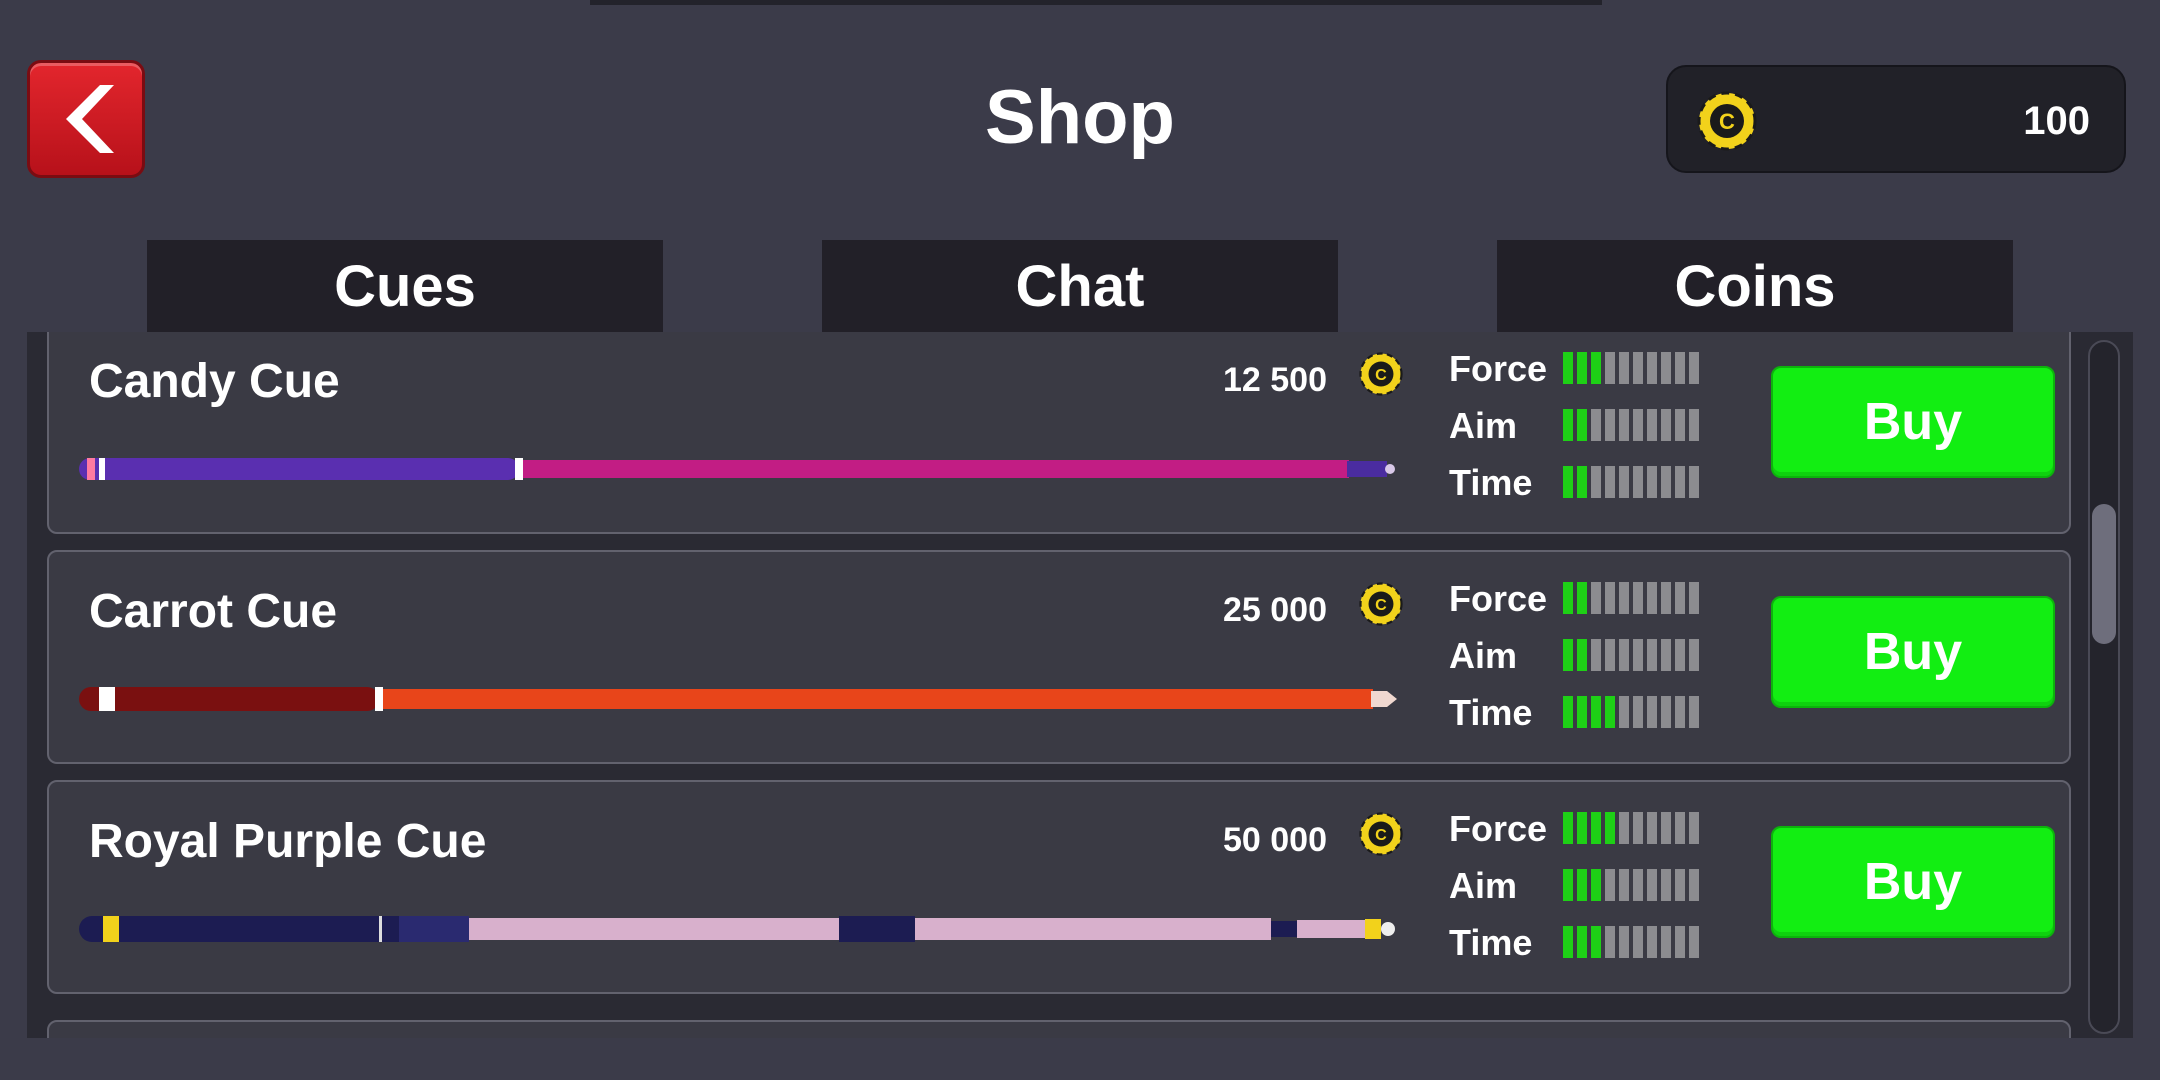 The height and width of the screenshot is (1080, 2160). I want to click on tab-chat: Chat, so click(1080, 287).